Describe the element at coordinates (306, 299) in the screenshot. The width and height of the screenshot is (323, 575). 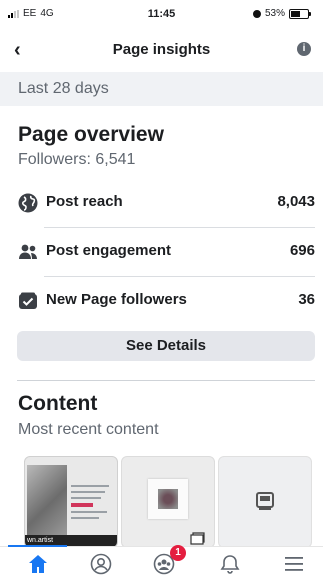
I see `metric-value: 36` at that location.